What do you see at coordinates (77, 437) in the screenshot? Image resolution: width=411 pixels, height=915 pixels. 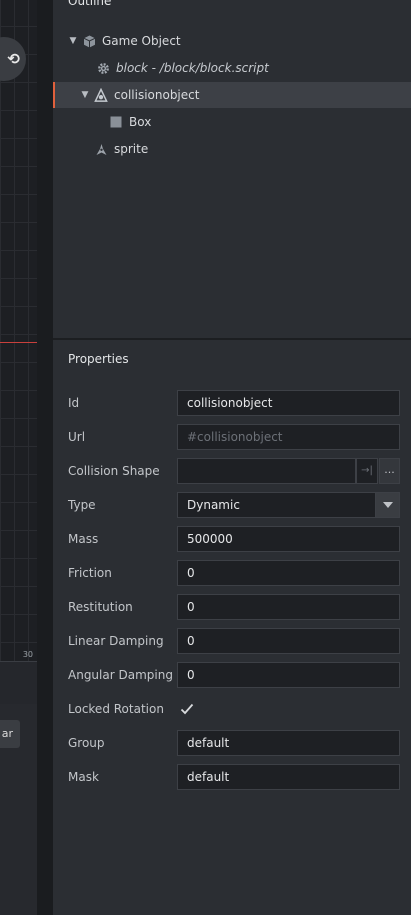 I see `url-label: Url` at bounding box center [77, 437].